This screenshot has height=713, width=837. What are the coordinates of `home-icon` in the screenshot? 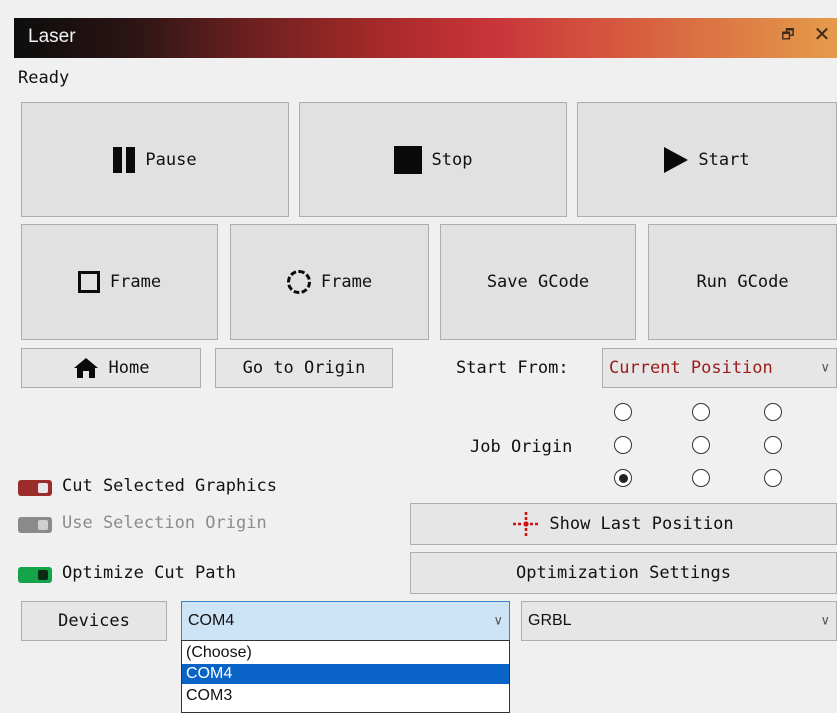 It's located at (85, 368).